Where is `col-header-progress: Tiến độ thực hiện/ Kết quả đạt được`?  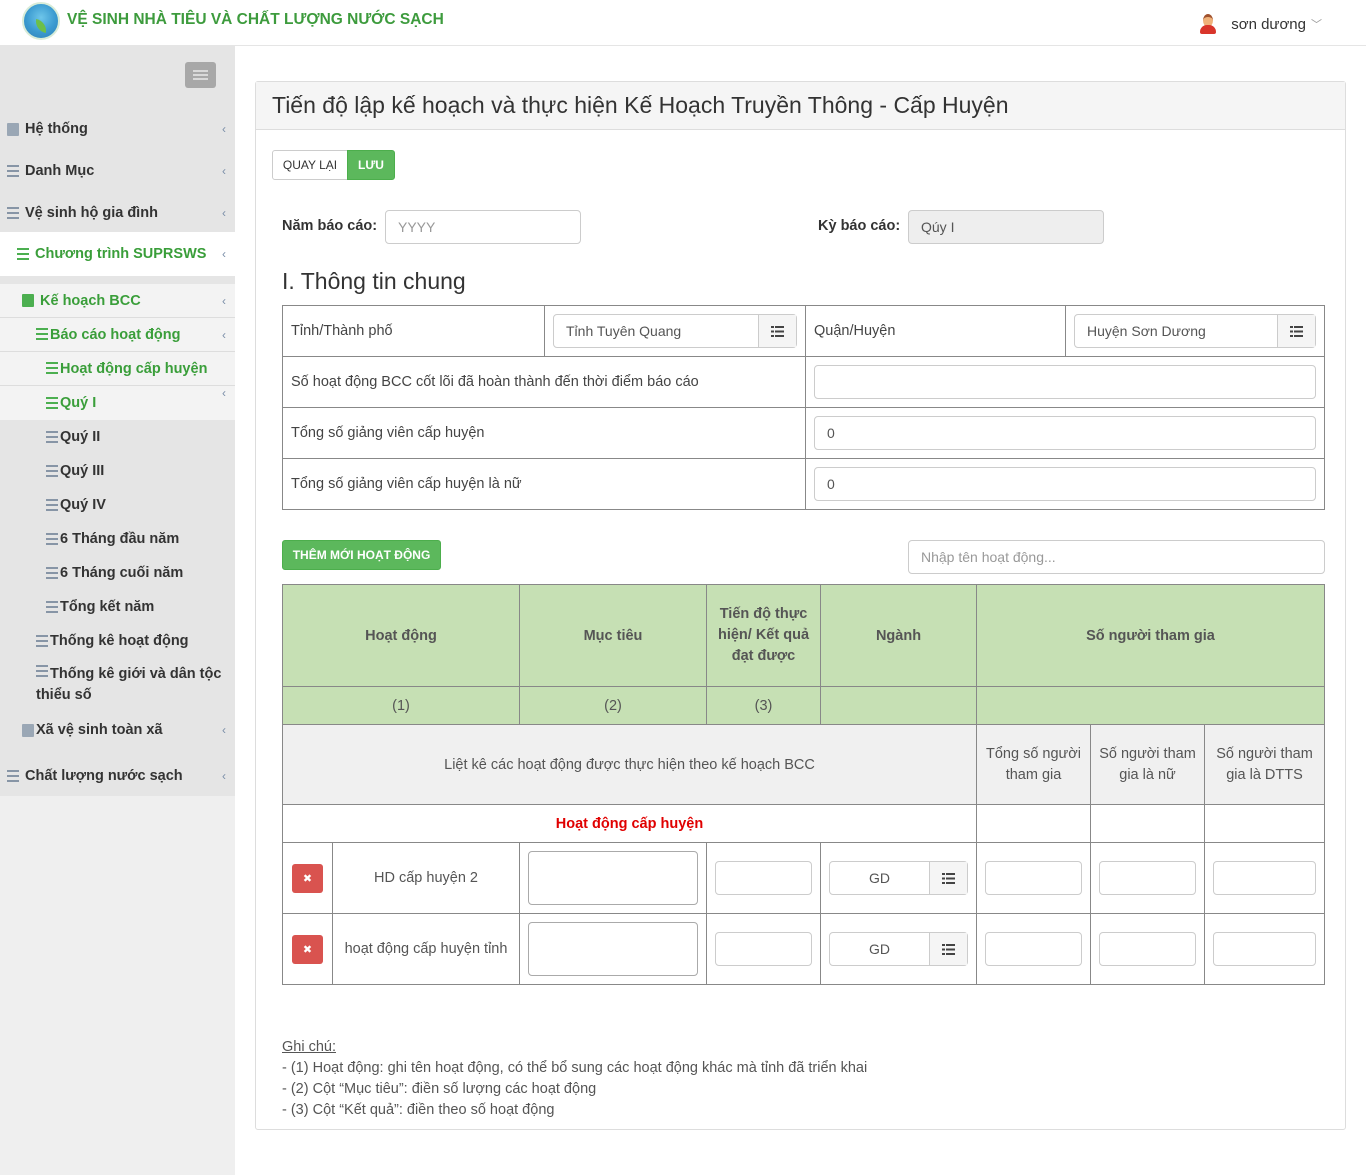
col-header-progress: Tiến độ thực hiện/ Kết quả đạt được is located at coordinates (763, 635).